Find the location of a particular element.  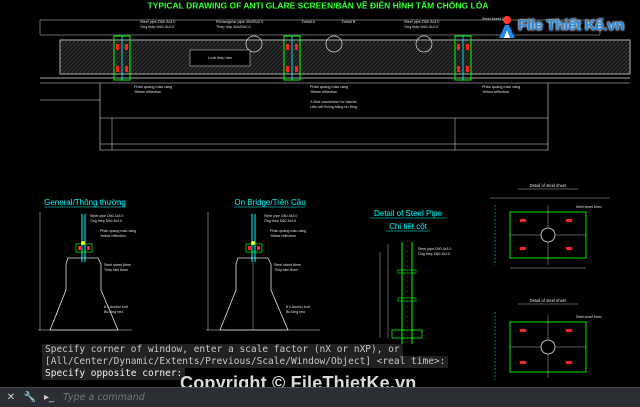

note-gen-reflective-en: Yellow reflection is located at coordinates (113, 236).